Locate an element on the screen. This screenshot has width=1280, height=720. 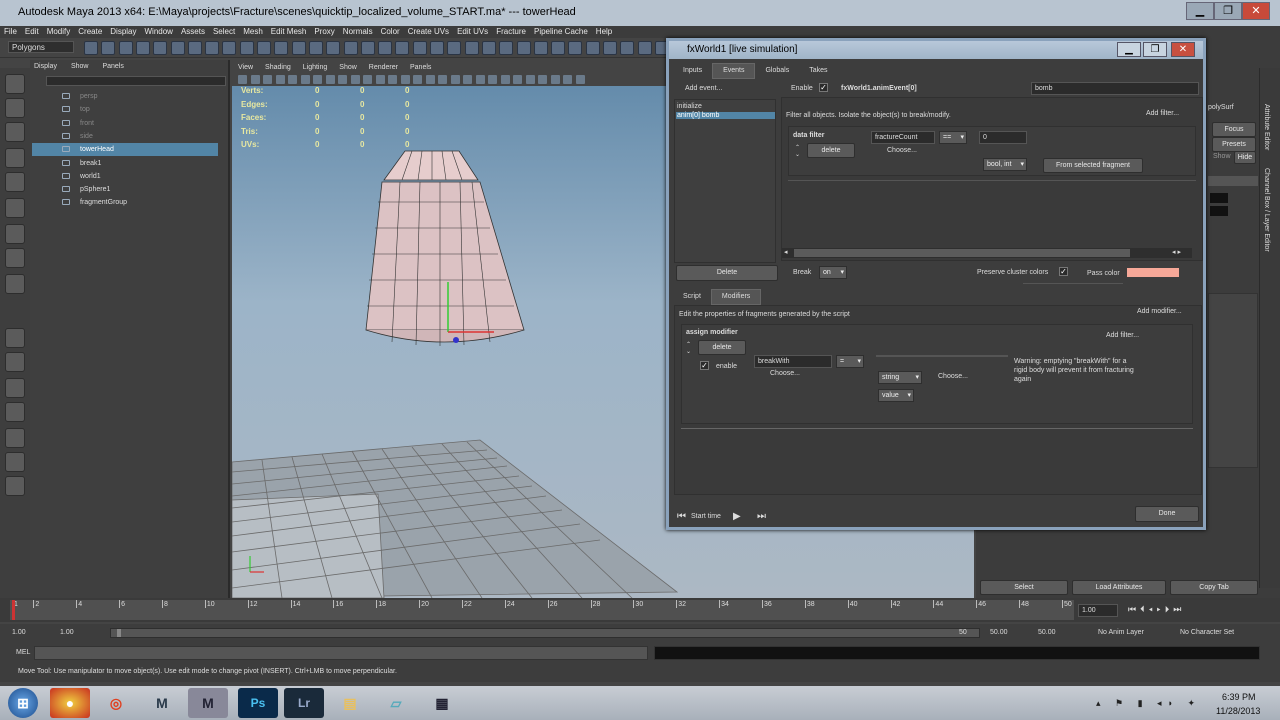
anim-layer-dropdown: No Anim Layer is located at coordinates (1121, 632).